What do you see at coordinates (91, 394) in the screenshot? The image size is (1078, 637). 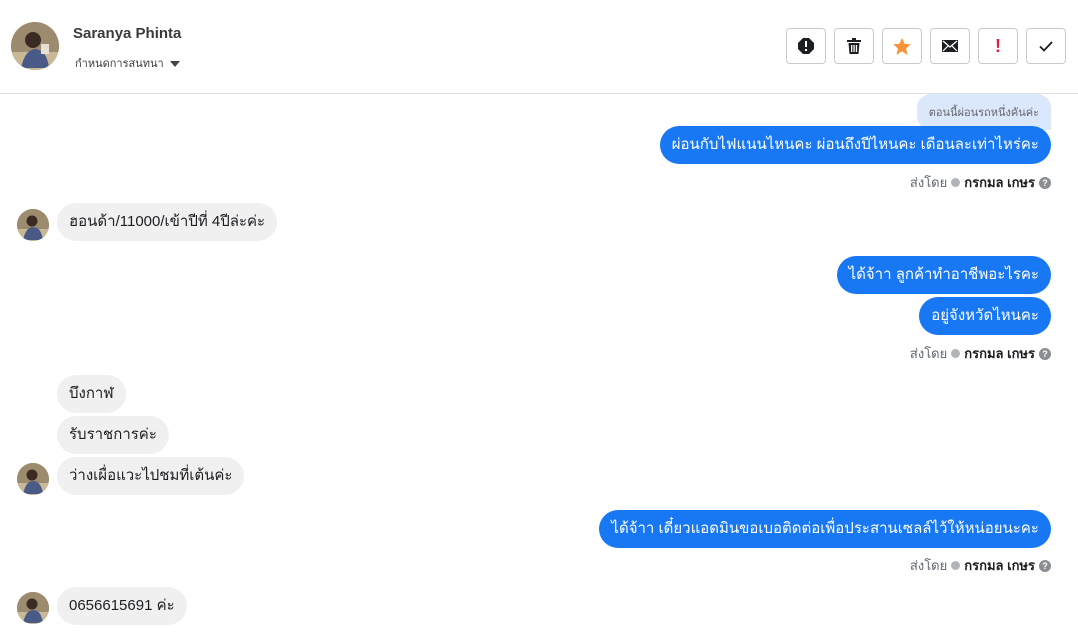 I see `incoming-message: บึงกาฬ` at bounding box center [91, 394].